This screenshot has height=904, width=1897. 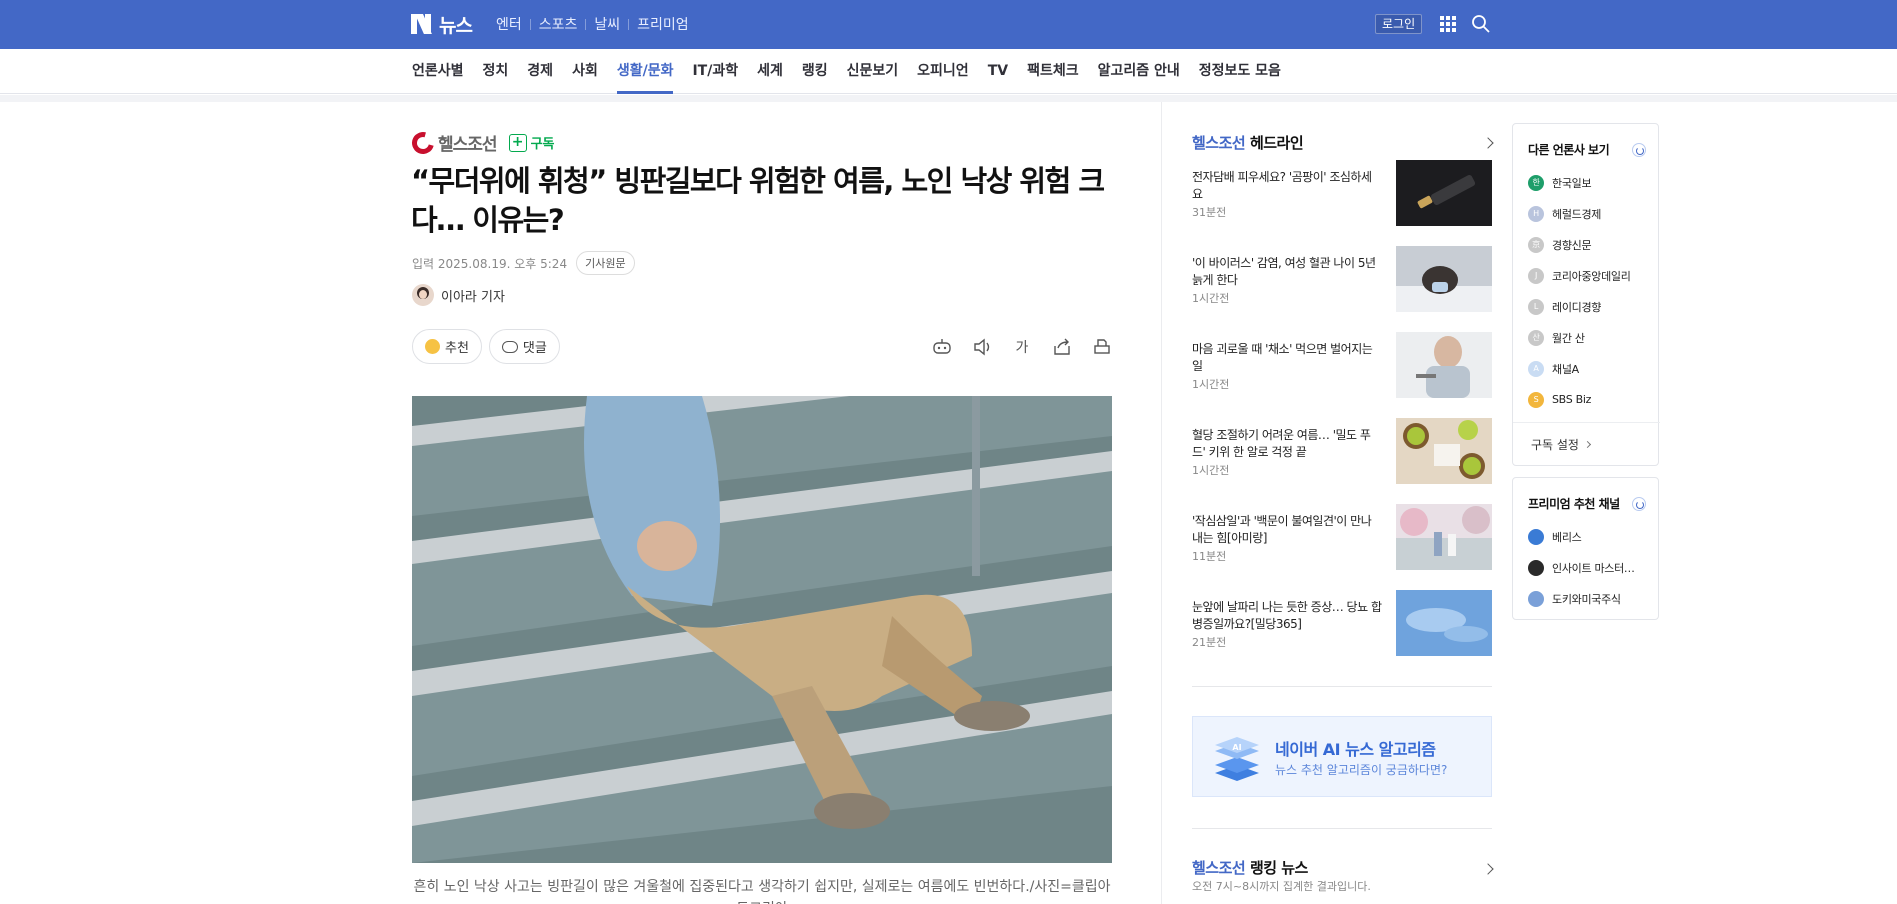 What do you see at coordinates (1022, 347) in the screenshot?
I see `font-size-icon: 가` at bounding box center [1022, 347].